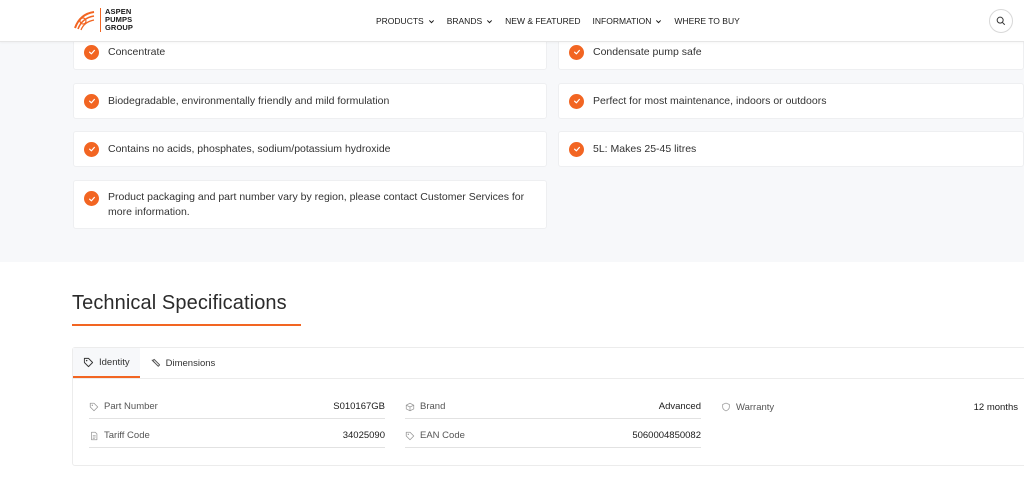 This screenshot has height=477, width=1024. What do you see at coordinates (131, 406) in the screenshot?
I see `spec-label: Part Number` at bounding box center [131, 406].